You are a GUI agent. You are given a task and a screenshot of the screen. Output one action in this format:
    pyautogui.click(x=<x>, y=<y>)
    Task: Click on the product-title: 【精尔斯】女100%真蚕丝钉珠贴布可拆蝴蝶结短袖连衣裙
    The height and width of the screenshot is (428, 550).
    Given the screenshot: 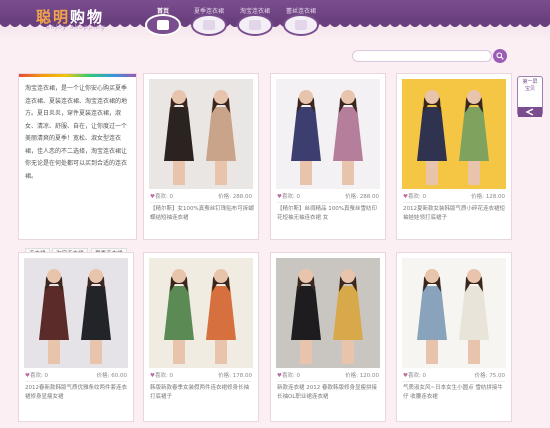 What is the action you would take?
    pyautogui.click(x=202, y=214)
    